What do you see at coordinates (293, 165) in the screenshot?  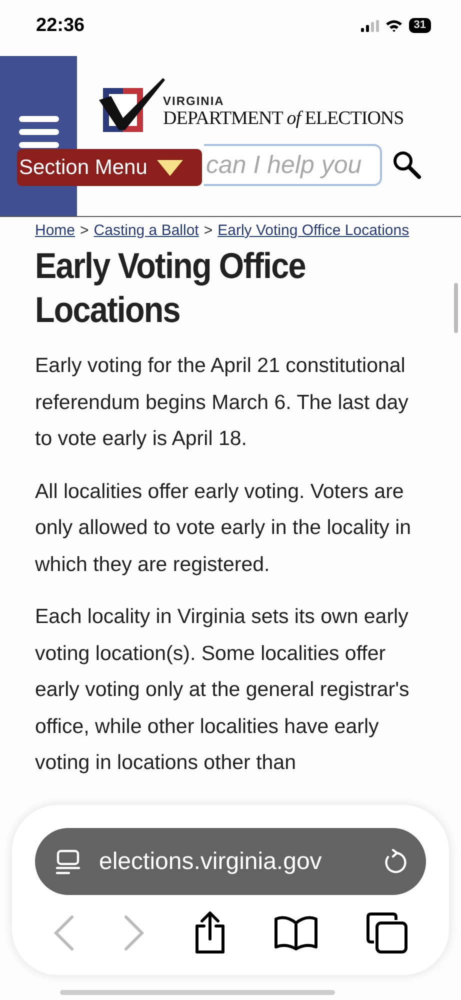 I see `search-field: can I help you` at bounding box center [293, 165].